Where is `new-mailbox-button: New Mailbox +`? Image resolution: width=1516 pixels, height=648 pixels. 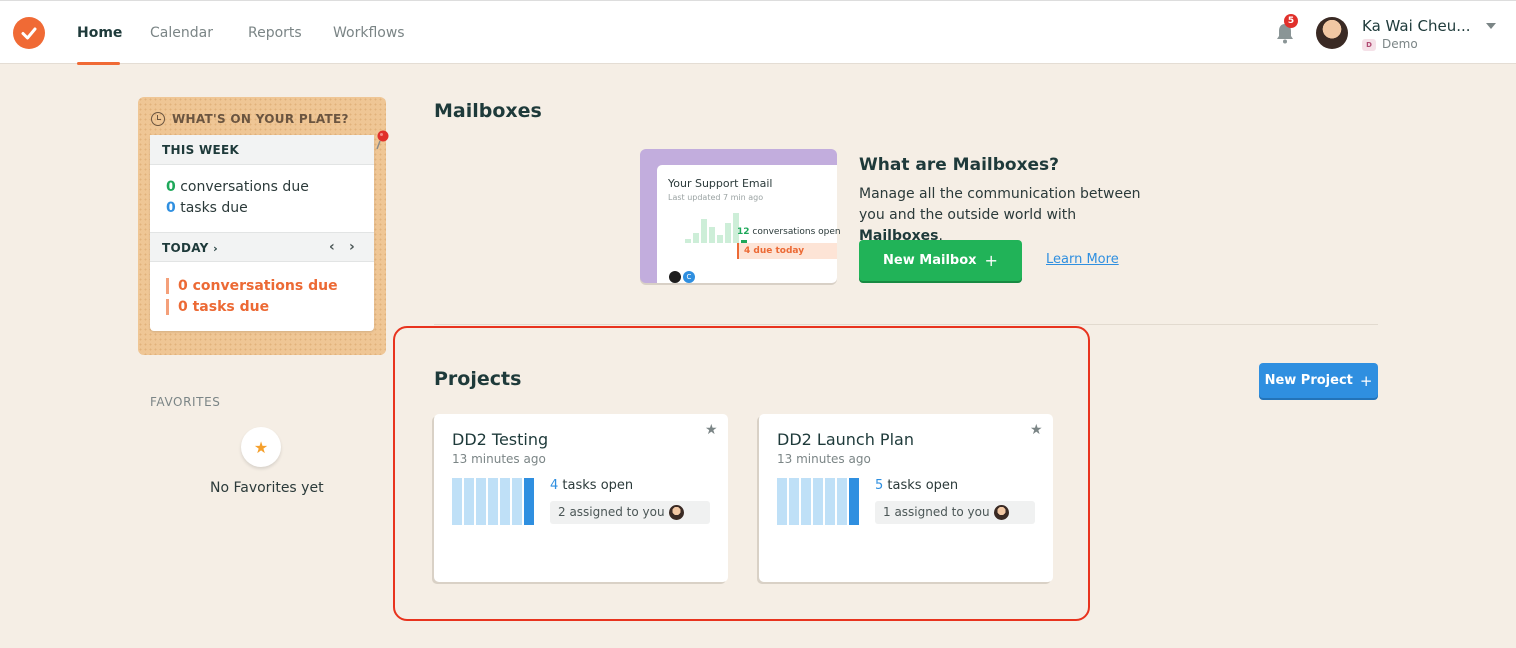 new-mailbox-button: New Mailbox + is located at coordinates (940, 260).